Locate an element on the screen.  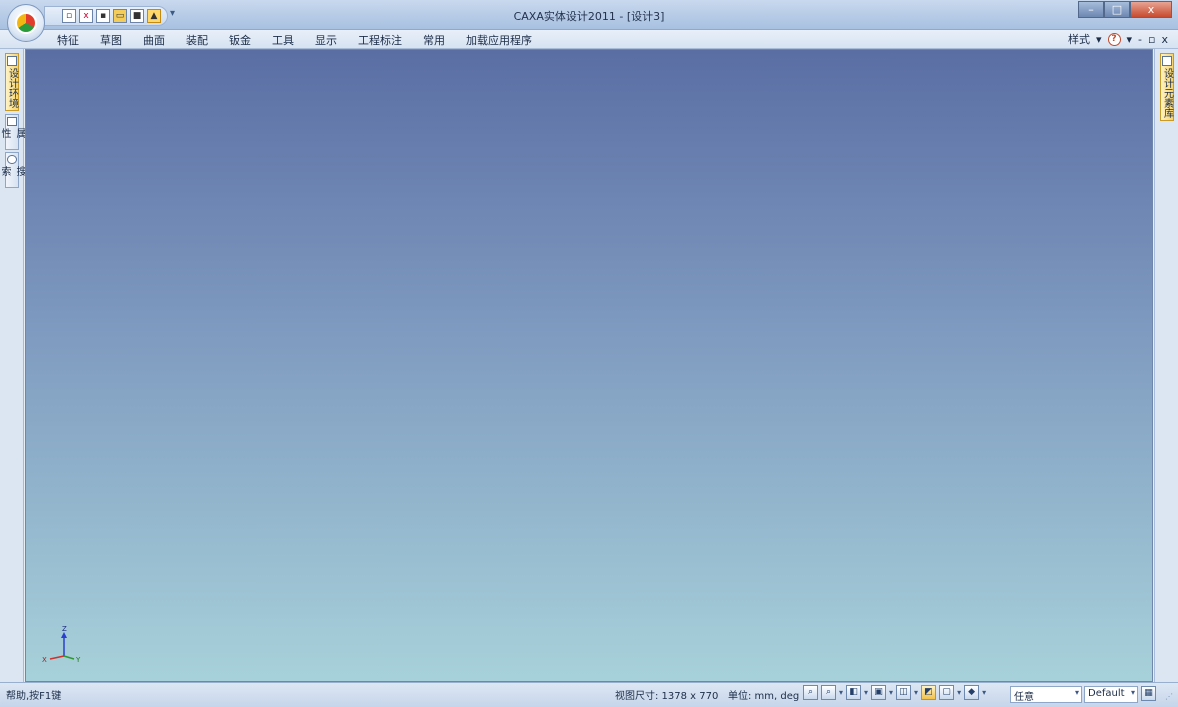
tab-annotation: 工程标注 is located at coordinates (380, 40).